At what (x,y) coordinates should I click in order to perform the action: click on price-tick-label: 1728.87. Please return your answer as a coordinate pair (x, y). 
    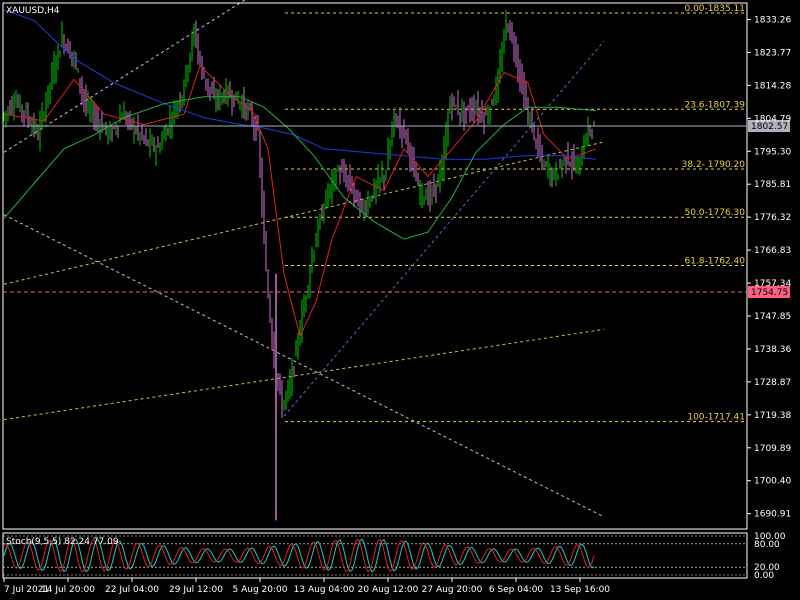
    Looking at the image, I should click on (772, 383).